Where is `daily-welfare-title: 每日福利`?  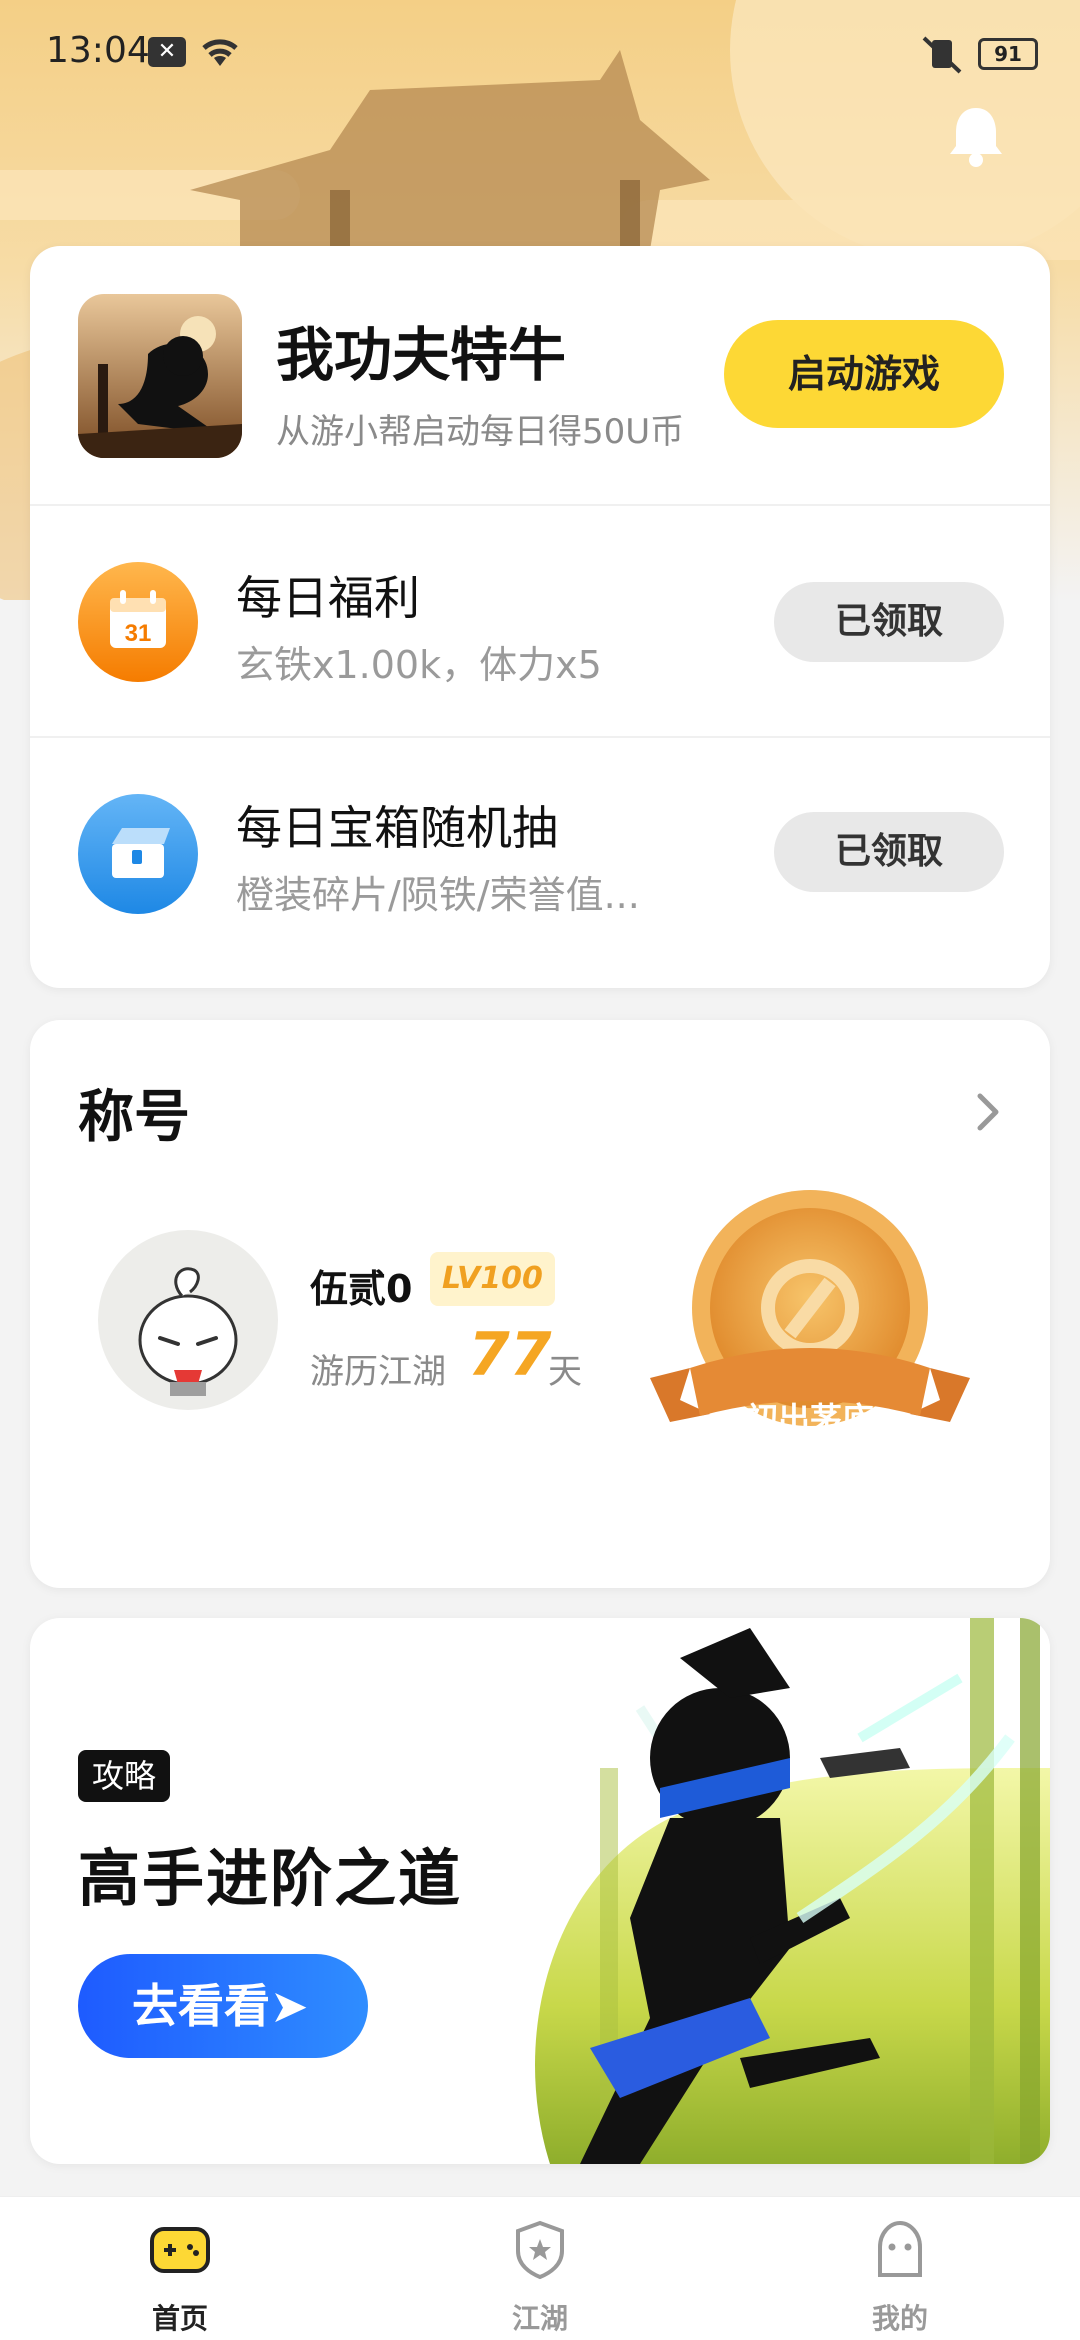
daily-welfare-title: 每日福利 is located at coordinates (328, 598).